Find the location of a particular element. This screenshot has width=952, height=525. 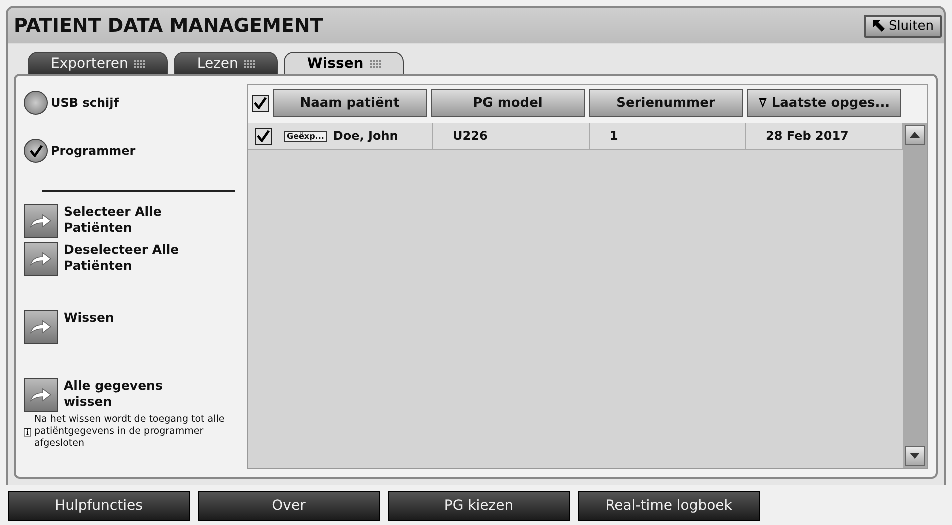

table-cell: U226 is located at coordinates (470, 136).